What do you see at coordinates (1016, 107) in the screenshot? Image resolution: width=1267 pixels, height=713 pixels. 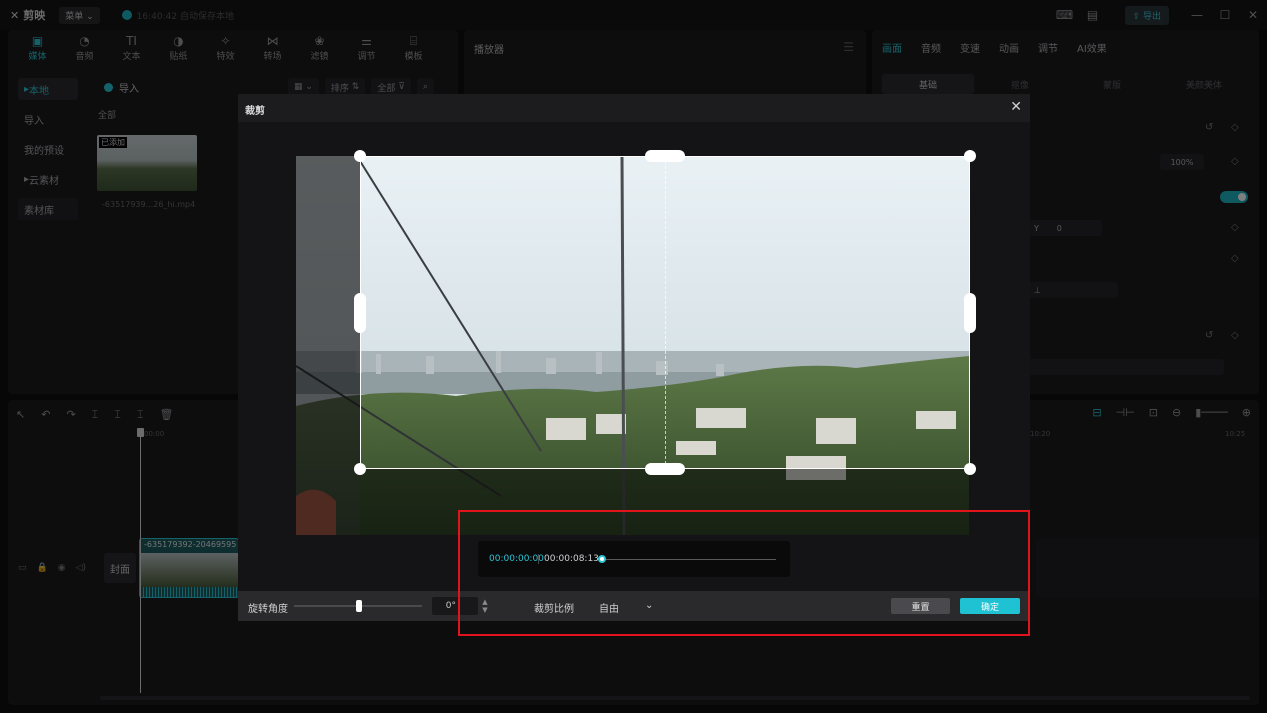 I see `close-icon: ✕` at bounding box center [1016, 107].